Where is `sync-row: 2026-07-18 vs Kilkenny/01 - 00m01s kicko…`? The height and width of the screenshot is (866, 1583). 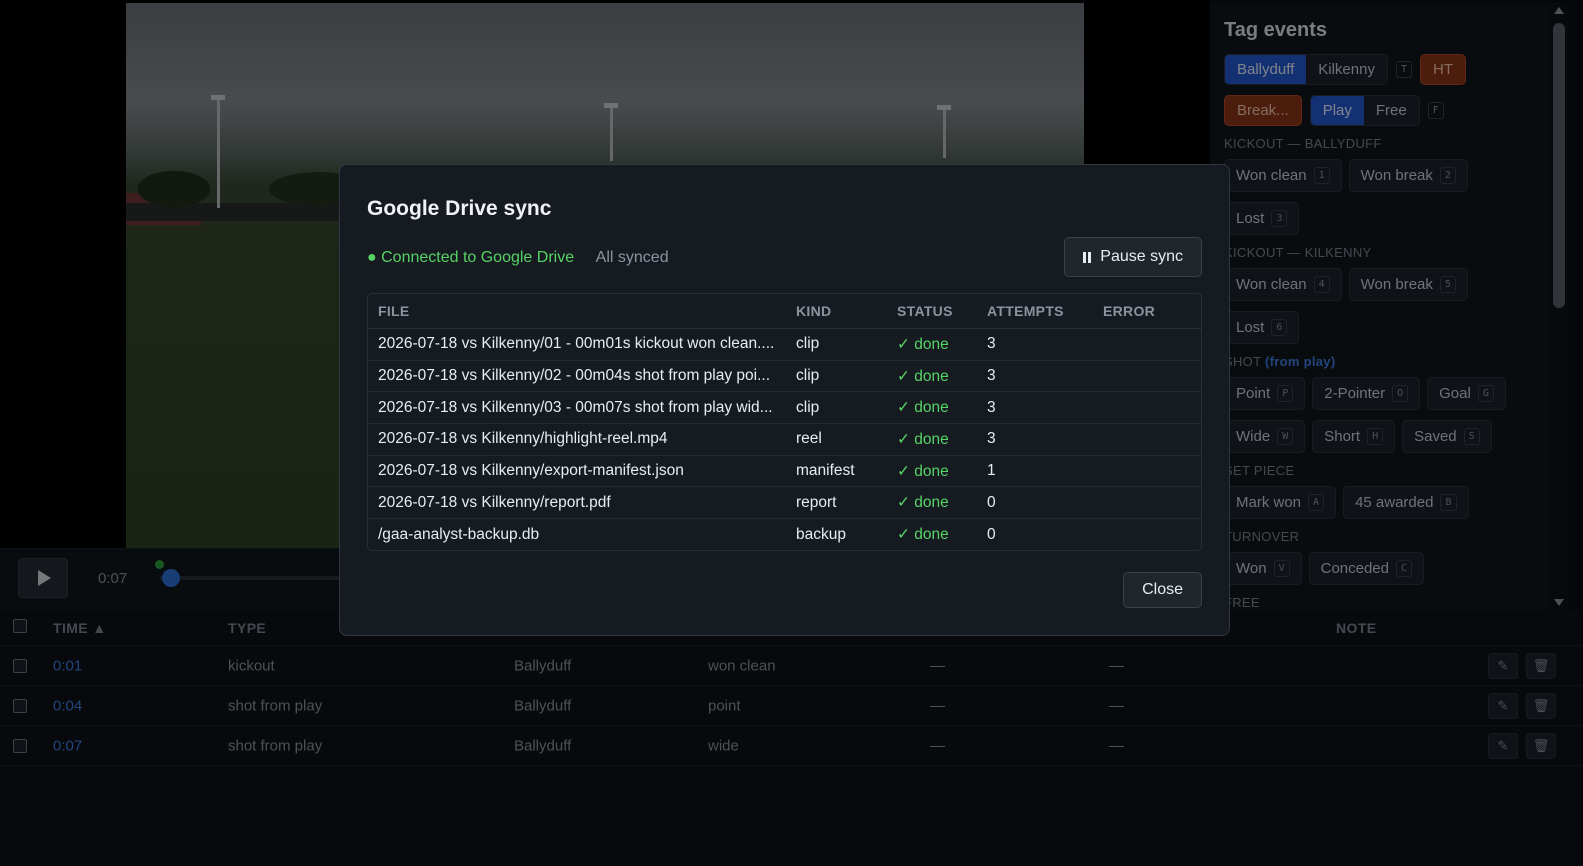 sync-row: 2026-07-18 vs Kilkenny/01 - 00m01s kicko… is located at coordinates (784, 344).